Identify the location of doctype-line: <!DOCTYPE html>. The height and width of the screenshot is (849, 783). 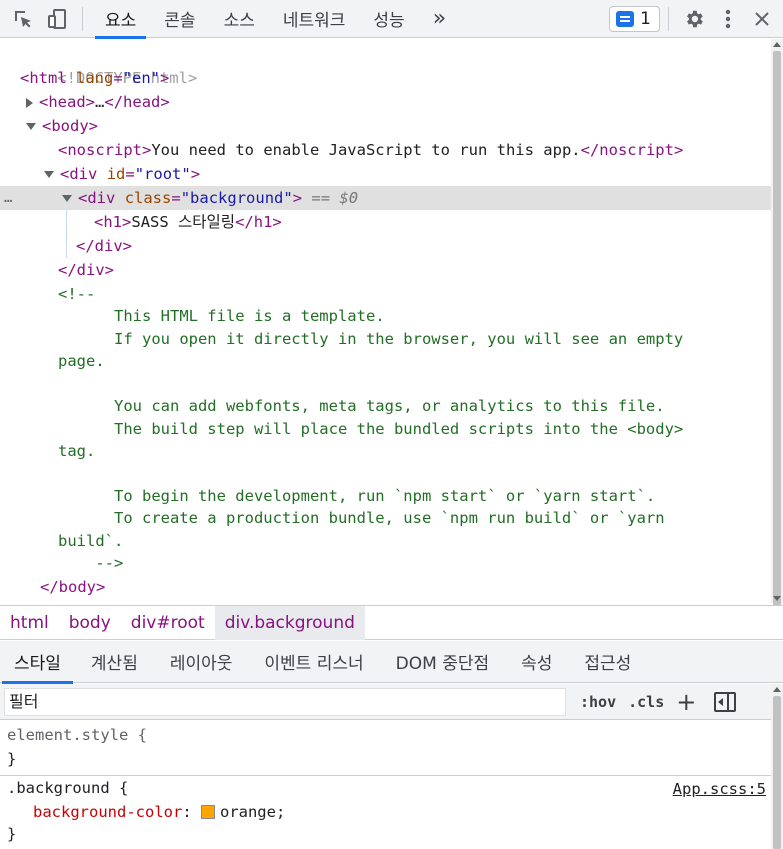
(108, 64).